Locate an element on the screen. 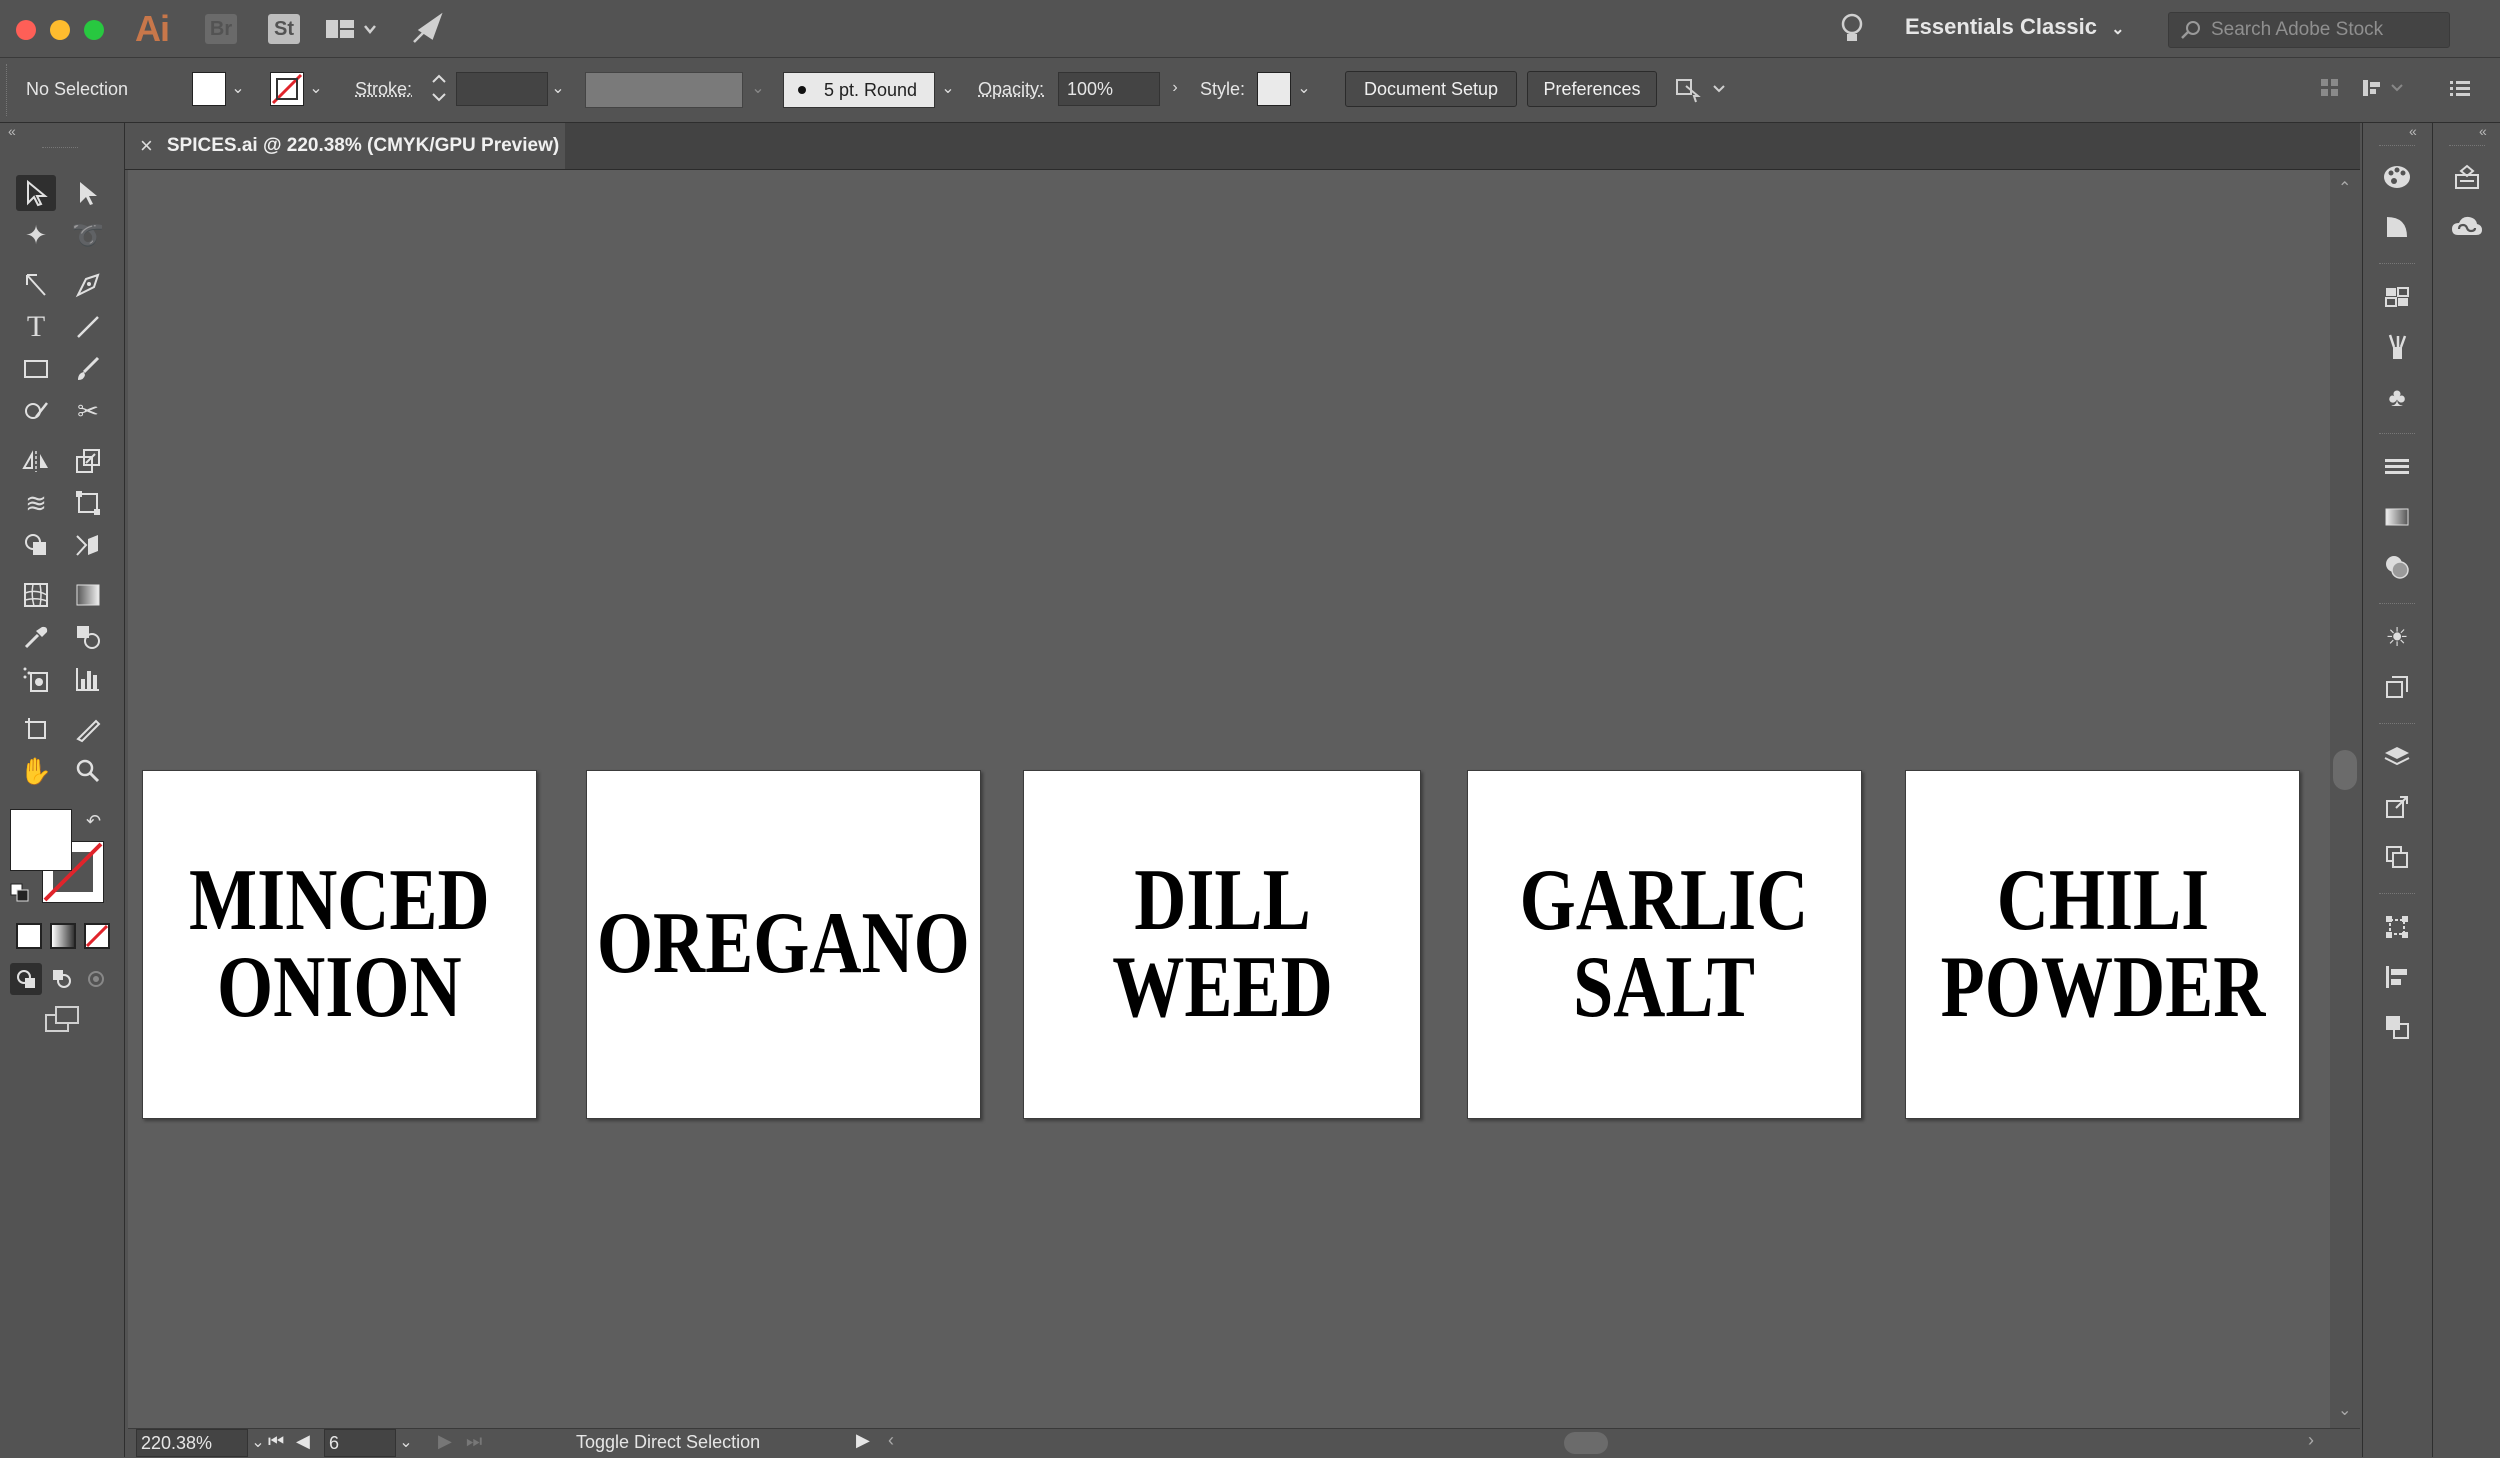 The height and width of the screenshot is (1458, 2500). artboard-3: DILL WEED is located at coordinates (1222, 944).